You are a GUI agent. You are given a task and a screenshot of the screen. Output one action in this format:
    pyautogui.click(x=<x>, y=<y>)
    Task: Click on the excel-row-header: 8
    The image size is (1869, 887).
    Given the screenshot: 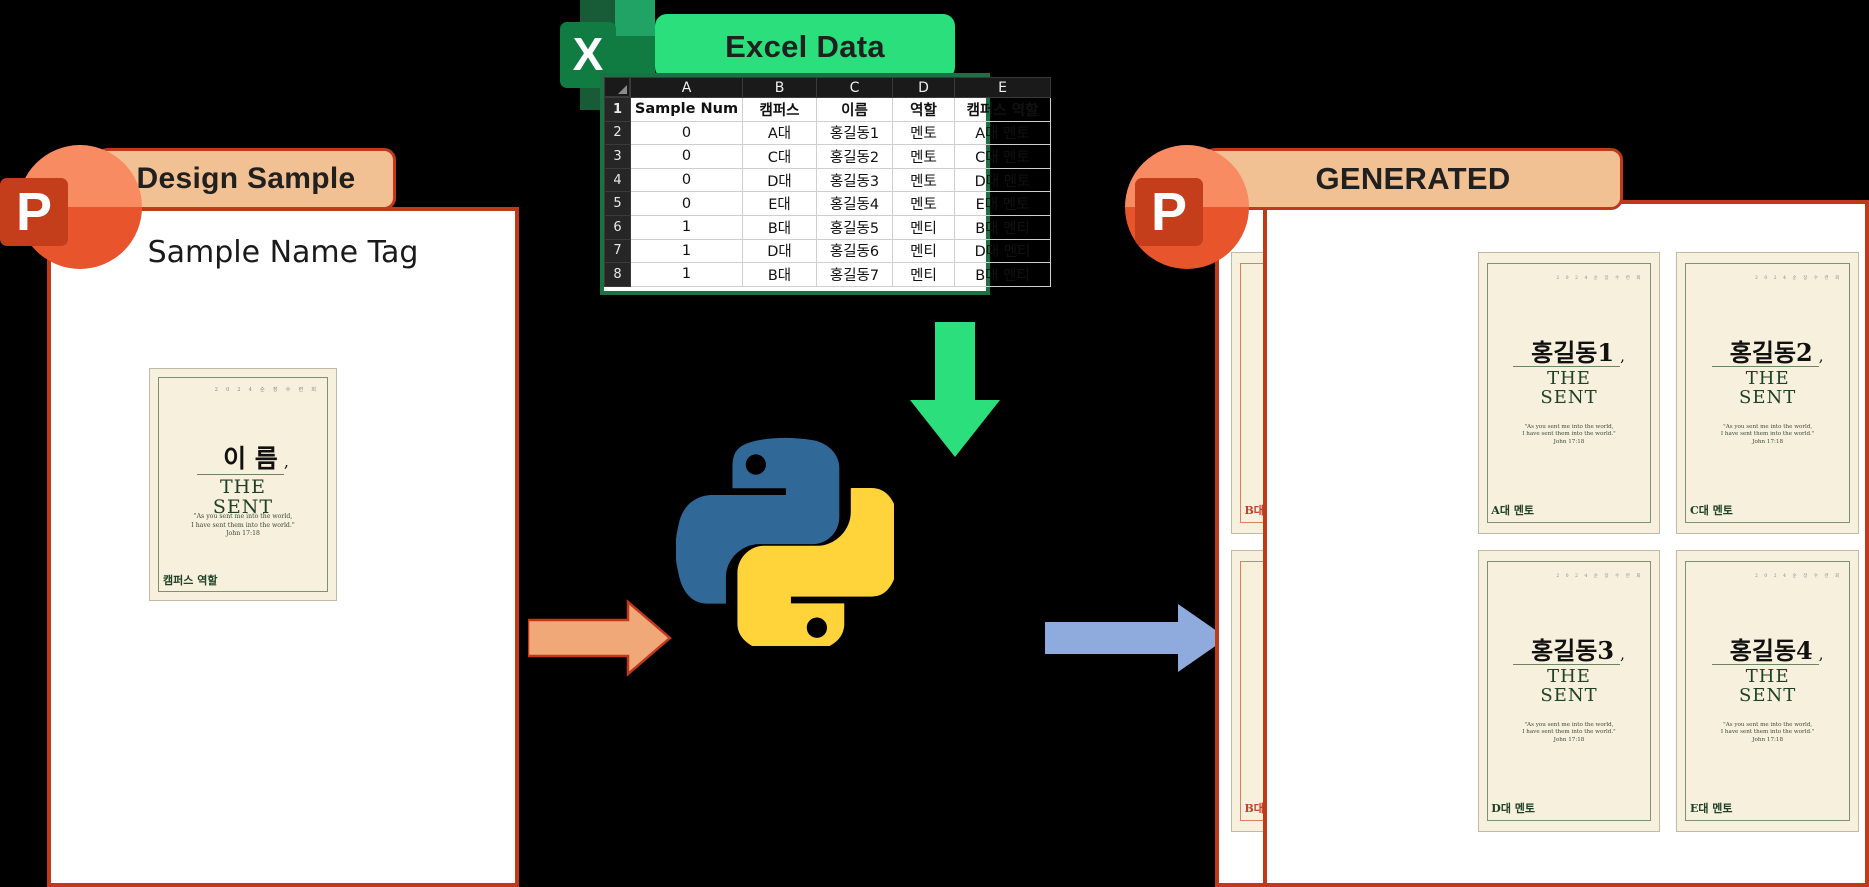 What is the action you would take?
    pyautogui.click(x=617, y=274)
    